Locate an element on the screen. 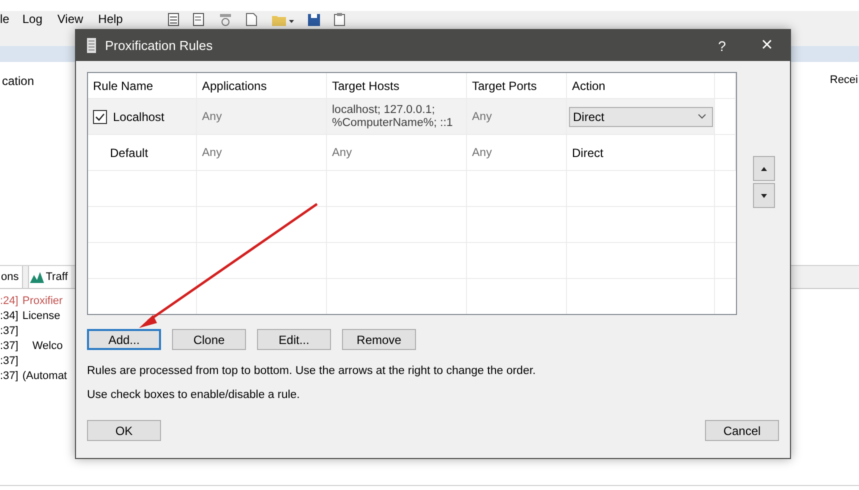 The width and height of the screenshot is (859, 490). hint-text: Use check boxes to enable/disable a rule. is located at coordinates (194, 395).